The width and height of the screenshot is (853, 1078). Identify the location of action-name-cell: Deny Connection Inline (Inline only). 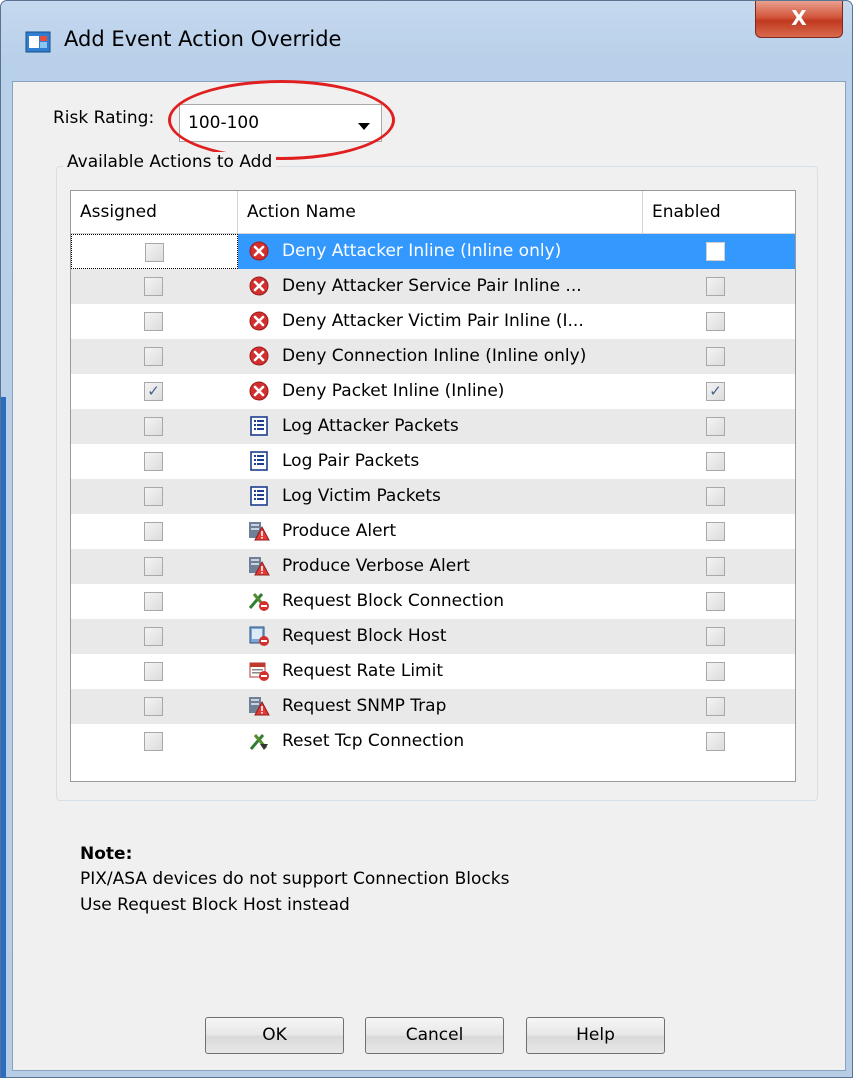
(440, 356).